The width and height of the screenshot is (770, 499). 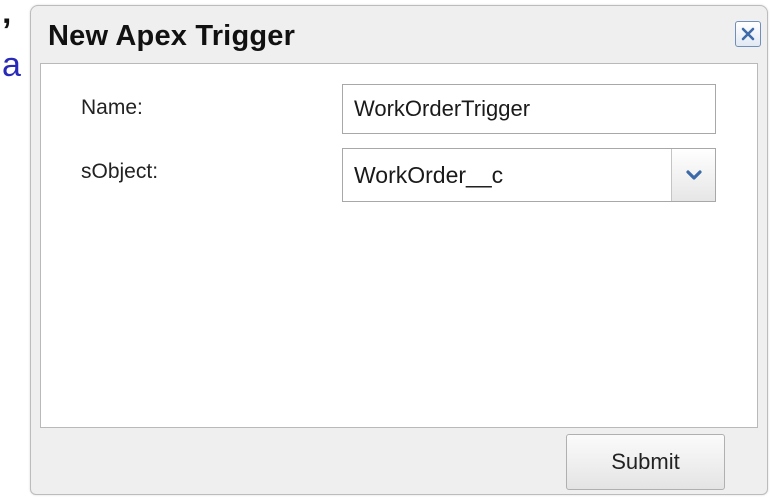 I want to click on chevron-down-icon, so click(x=693, y=175).